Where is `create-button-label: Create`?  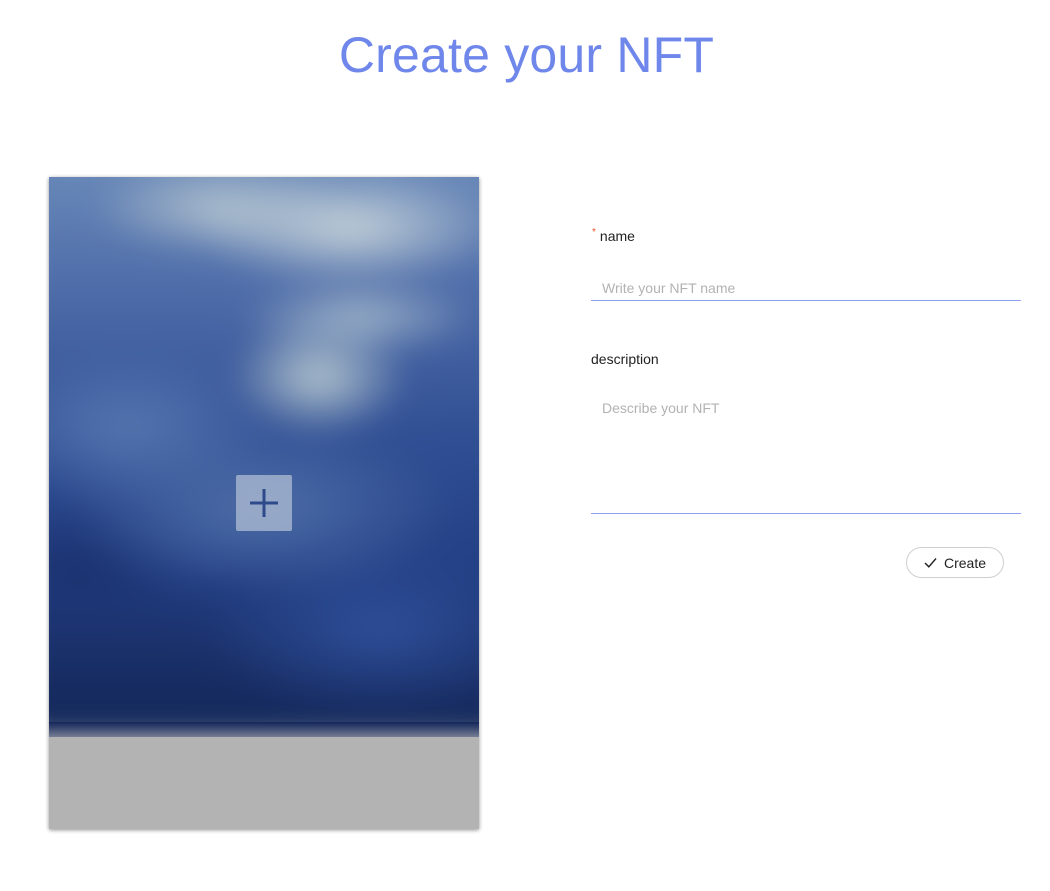 create-button-label: Create is located at coordinates (965, 562).